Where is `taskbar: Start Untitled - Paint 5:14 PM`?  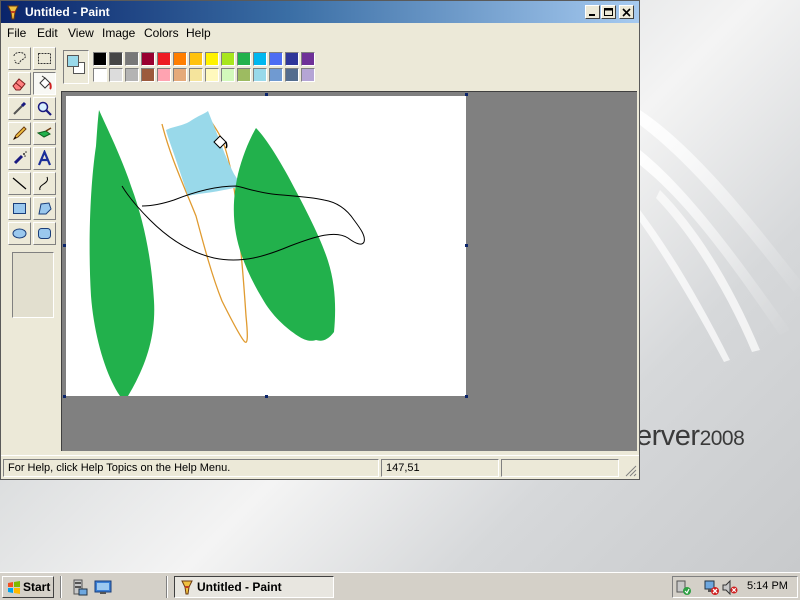 taskbar: Start Untitled - Paint 5:14 PM is located at coordinates (400, 586).